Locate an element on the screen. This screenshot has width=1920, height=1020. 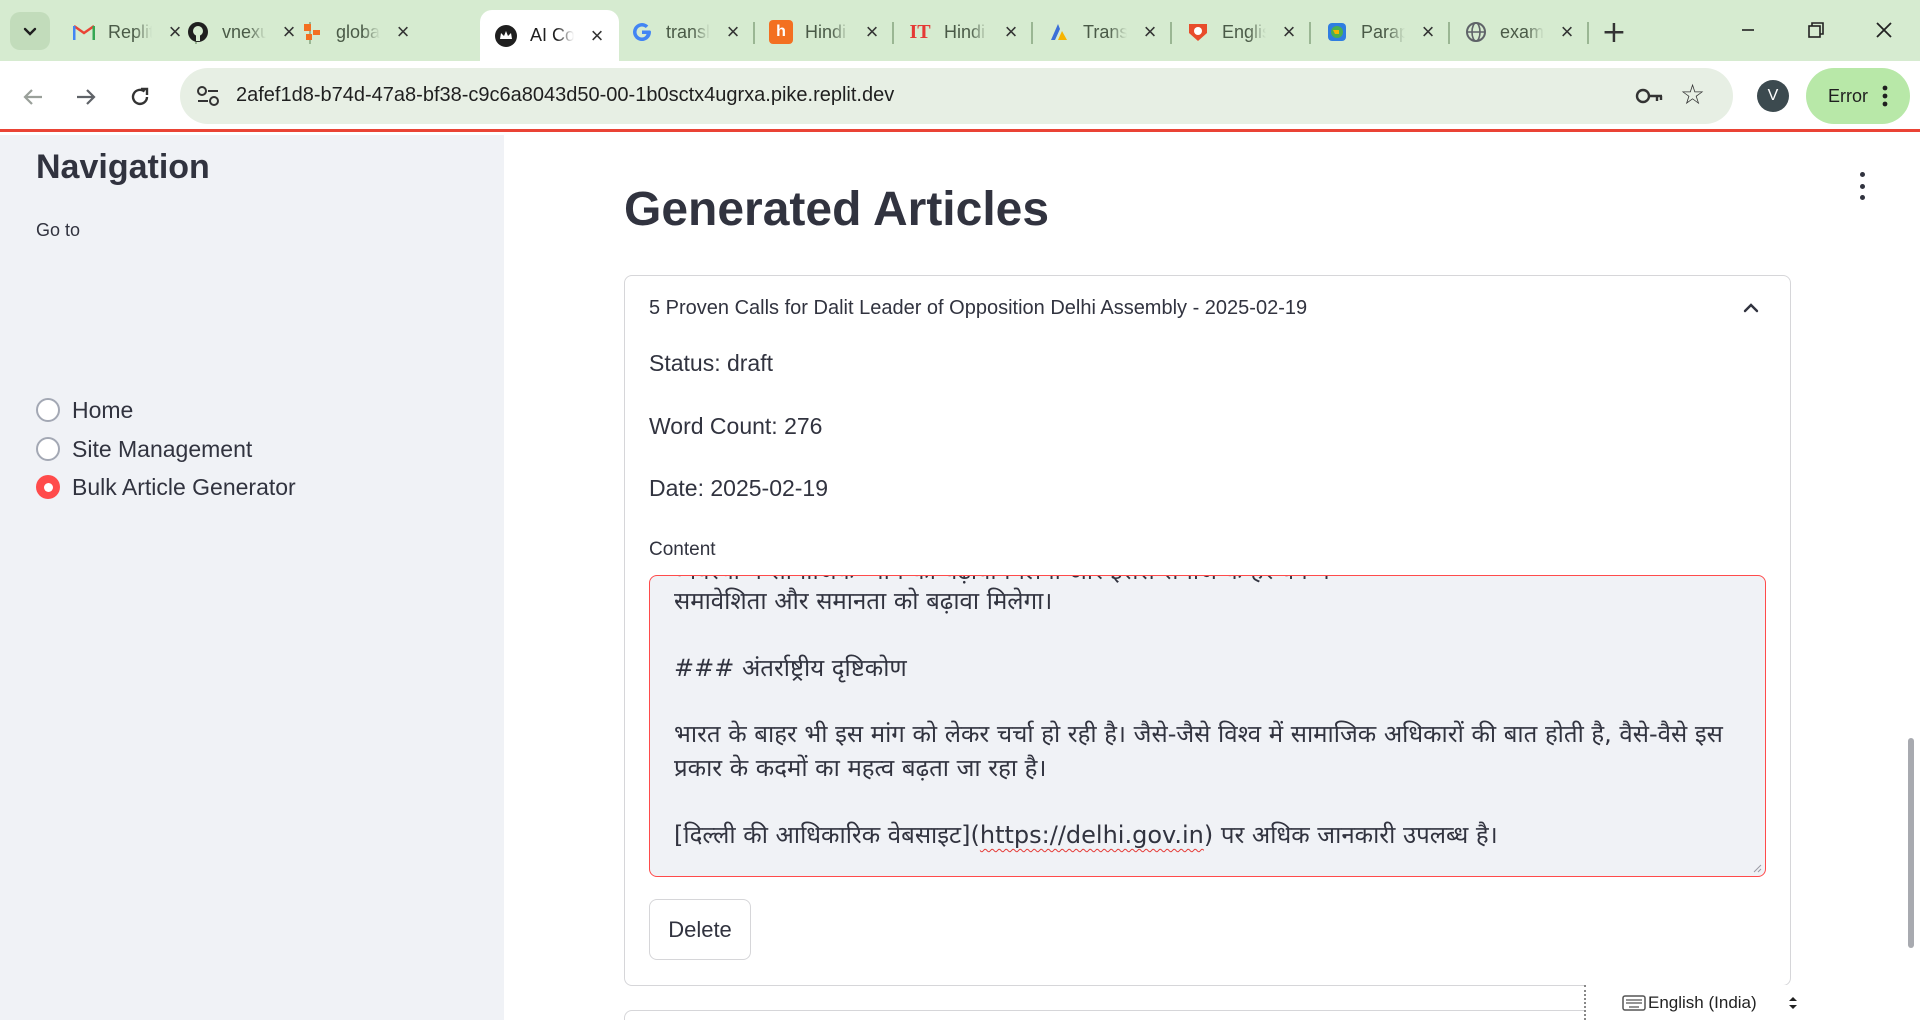
tab-label: global is located at coordinates (358, 31).